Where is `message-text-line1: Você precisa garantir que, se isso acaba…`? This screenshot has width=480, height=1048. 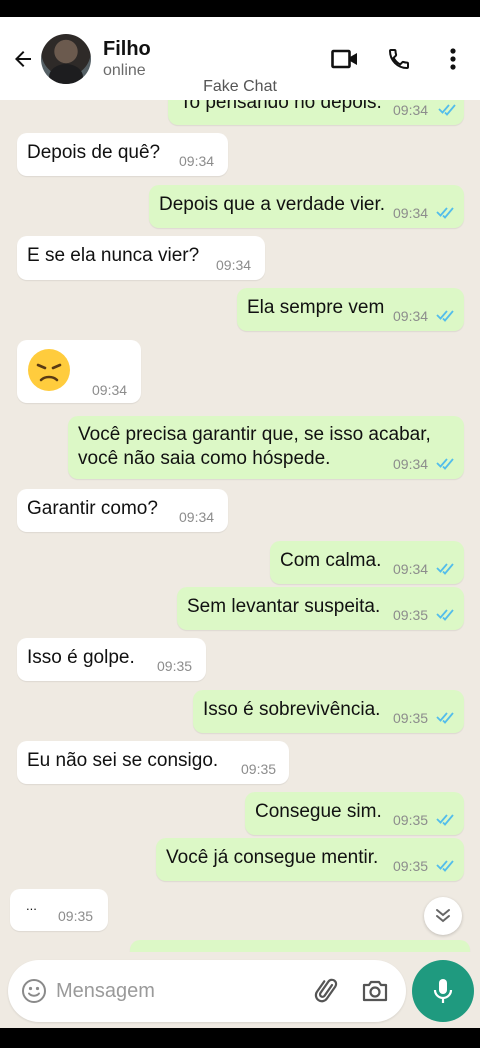
message-text-line1: Você precisa garantir que, se isso acaba… is located at coordinates (254, 434).